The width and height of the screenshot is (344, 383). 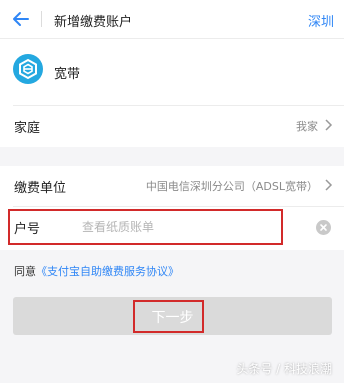 I want to click on city-selector: 深圳, so click(x=321, y=20).